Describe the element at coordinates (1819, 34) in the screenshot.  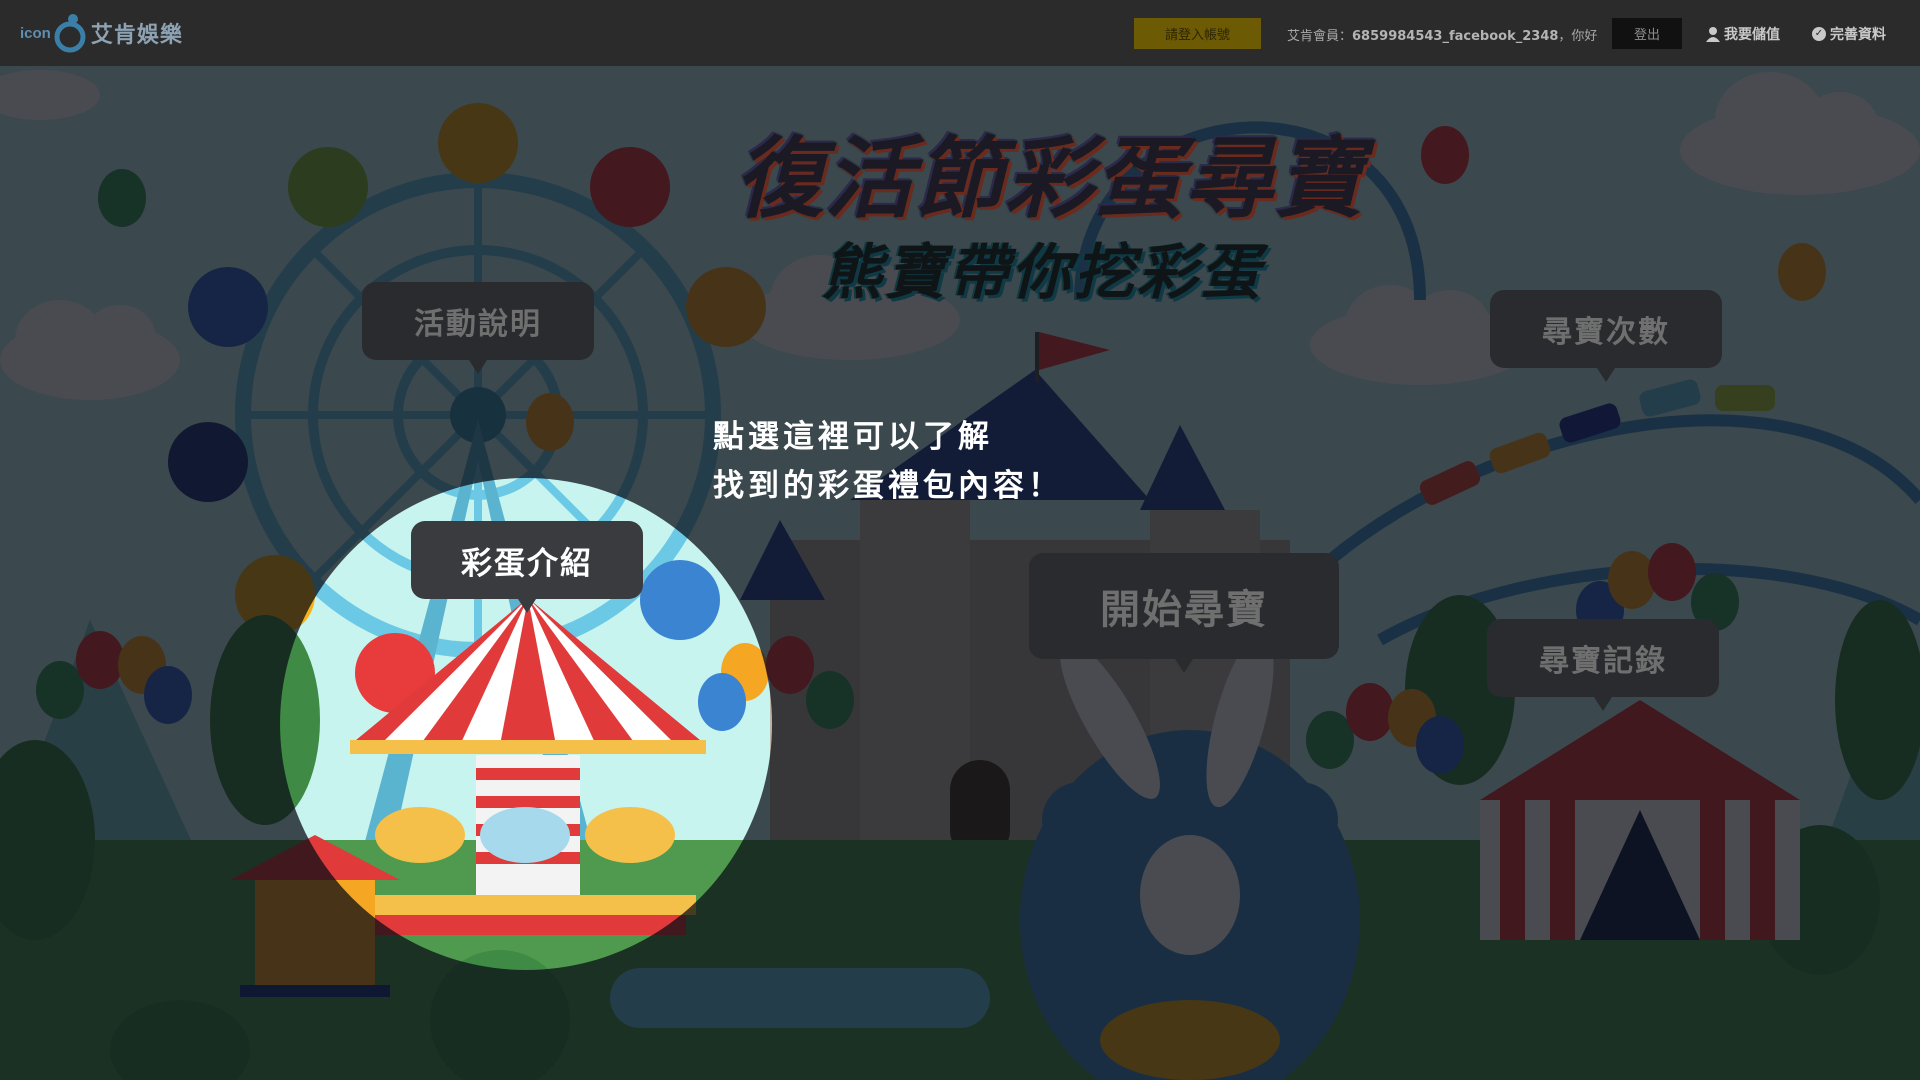
I see `check-circle-icon: ✓` at that location.